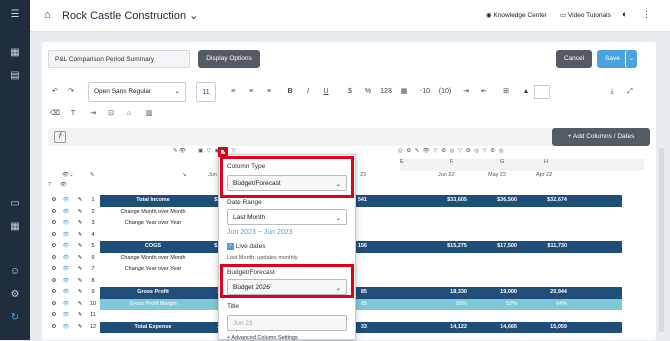 This screenshot has width=670, height=341. I want to click on value-cell-d: 156, so click(363, 247).